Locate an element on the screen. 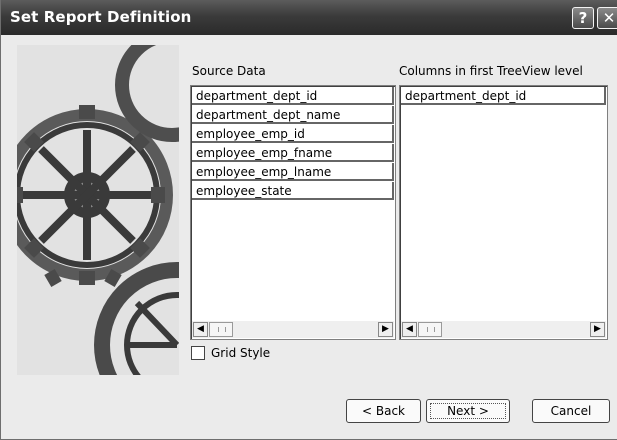 The height and width of the screenshot is (440, 617). columns-label: Columns in first TreeView level is located at coordinates (491, 71).